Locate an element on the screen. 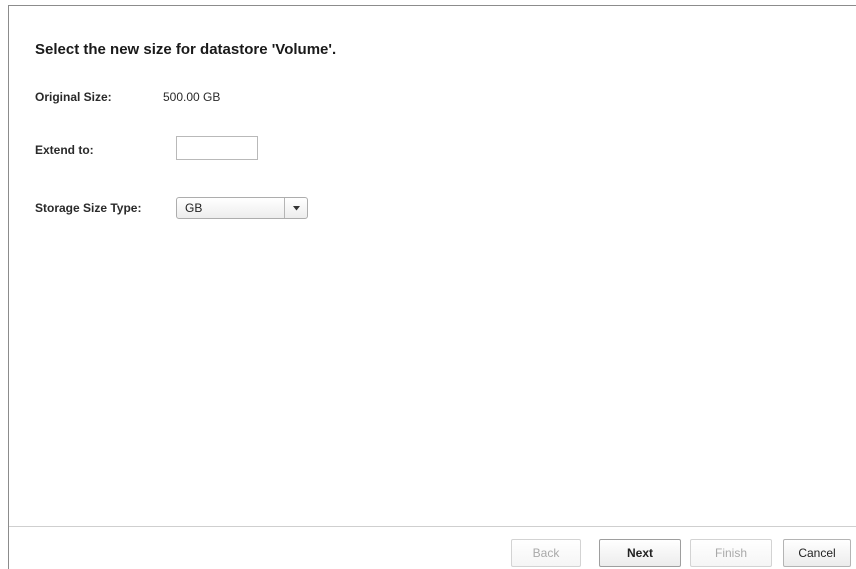 The width and height of the screenshot is (856, 569). storage-size-type-label: Storage Size Type: is located at coordinates (88, 208).